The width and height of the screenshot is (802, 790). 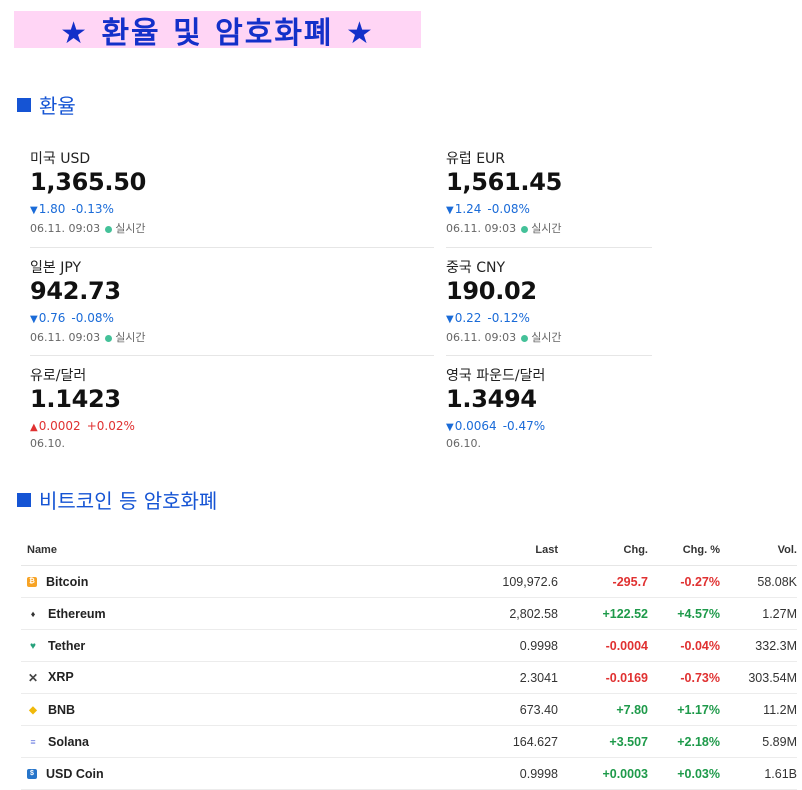 What do you see at coordinates (33, 710) in the screenshot?
I see `bnb-icon: ◆` at bounding box center [33, 710].